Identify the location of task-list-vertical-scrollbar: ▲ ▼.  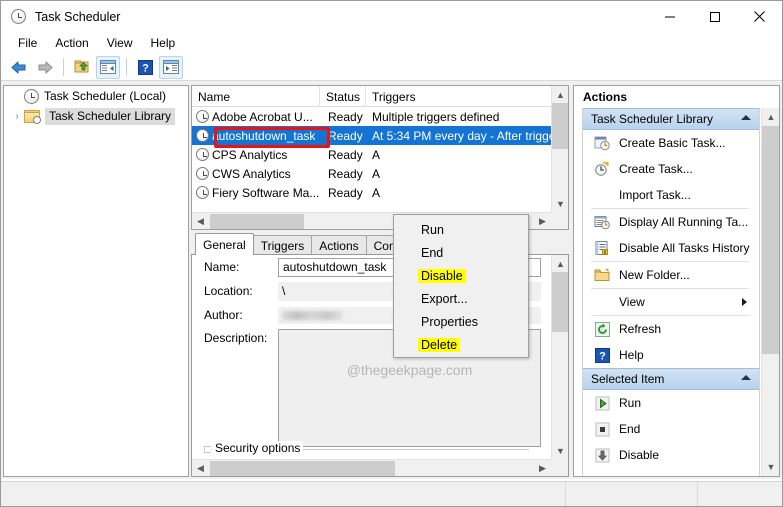
(559, 149).